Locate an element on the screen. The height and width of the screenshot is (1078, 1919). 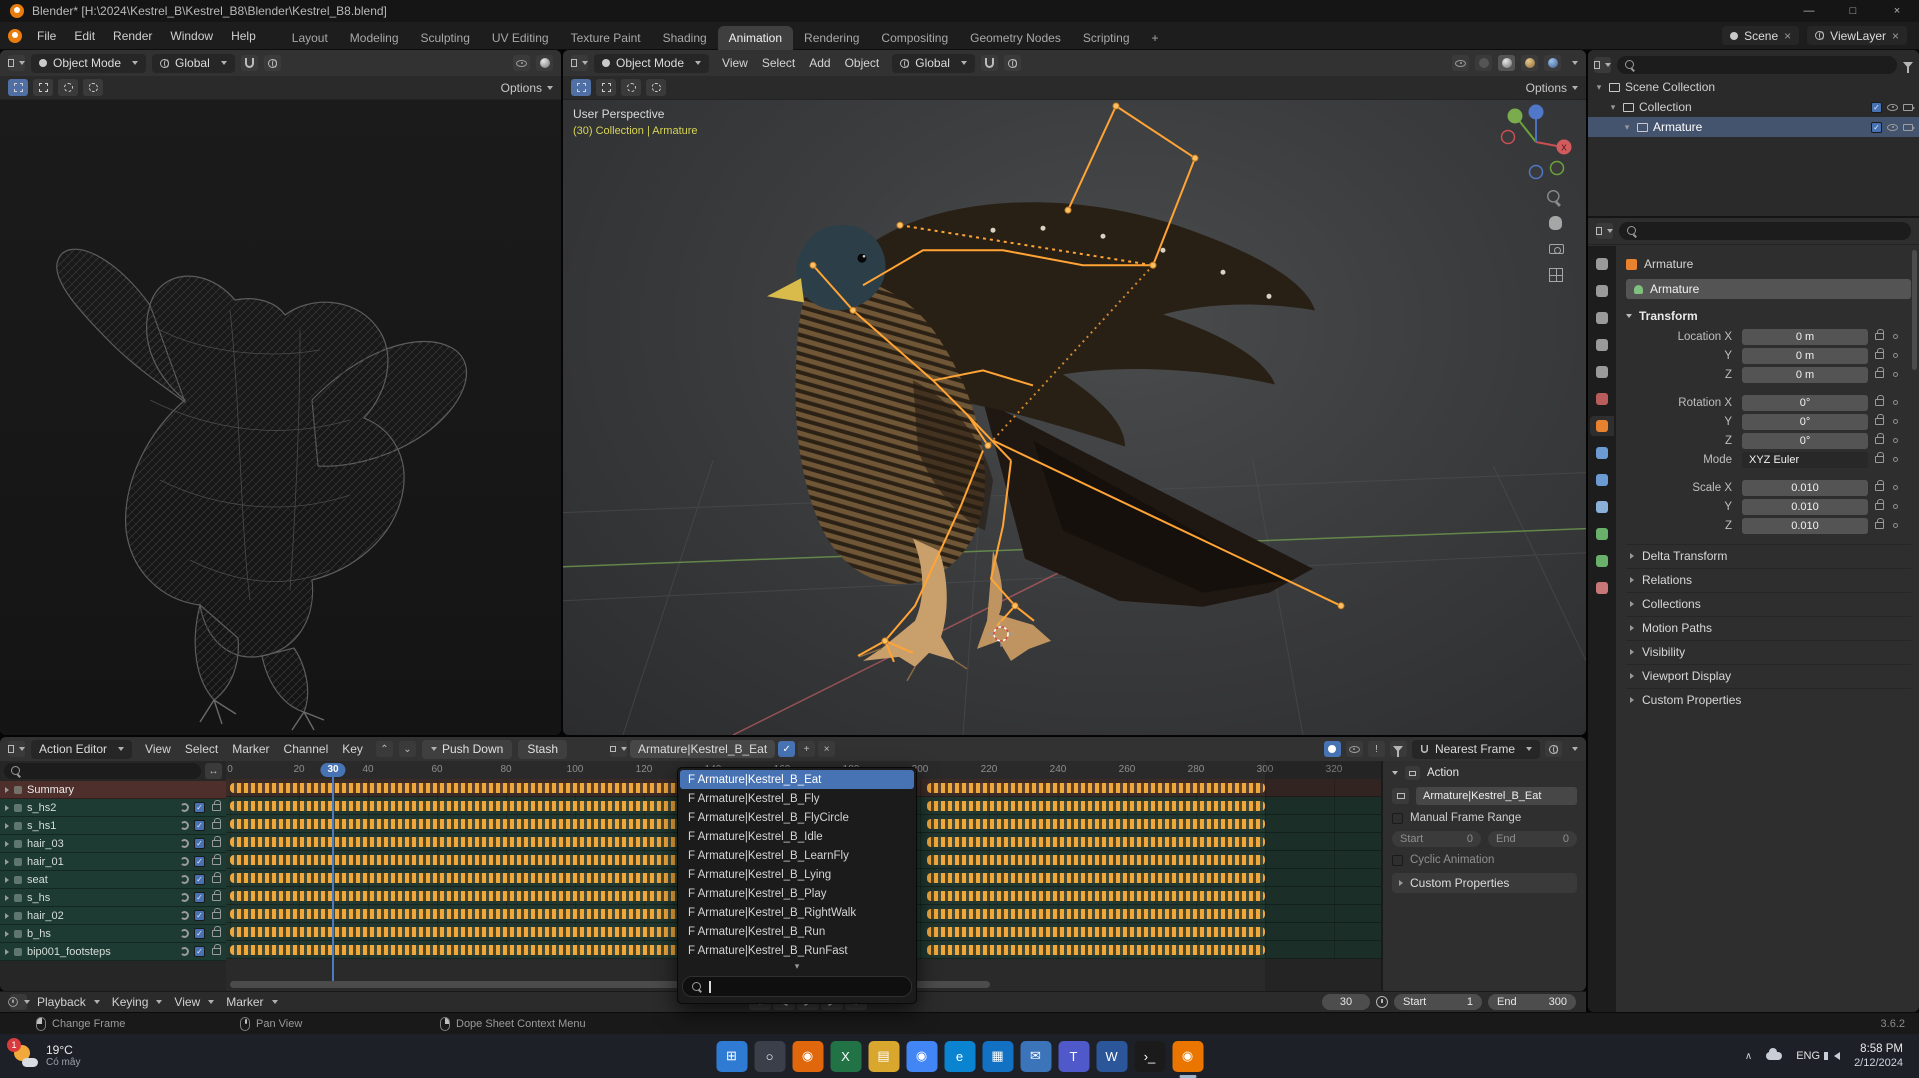
tab-uv-editing: UV Editing is located at coordinates (520, 38).